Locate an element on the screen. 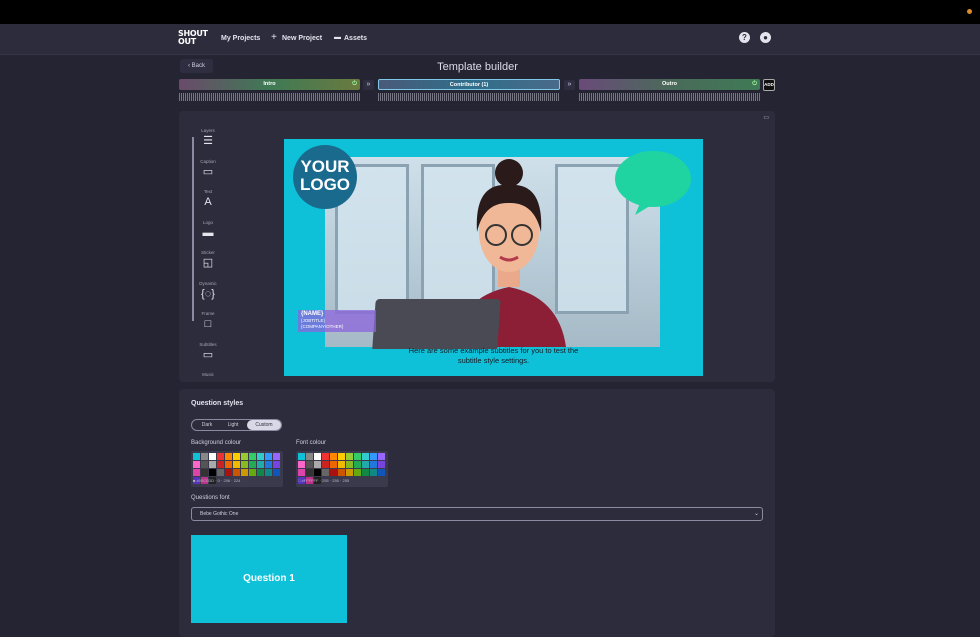 Image resolution: width=980 pixels, height=637 pixels. tool-music: Music is located at coordinates (208, 376).